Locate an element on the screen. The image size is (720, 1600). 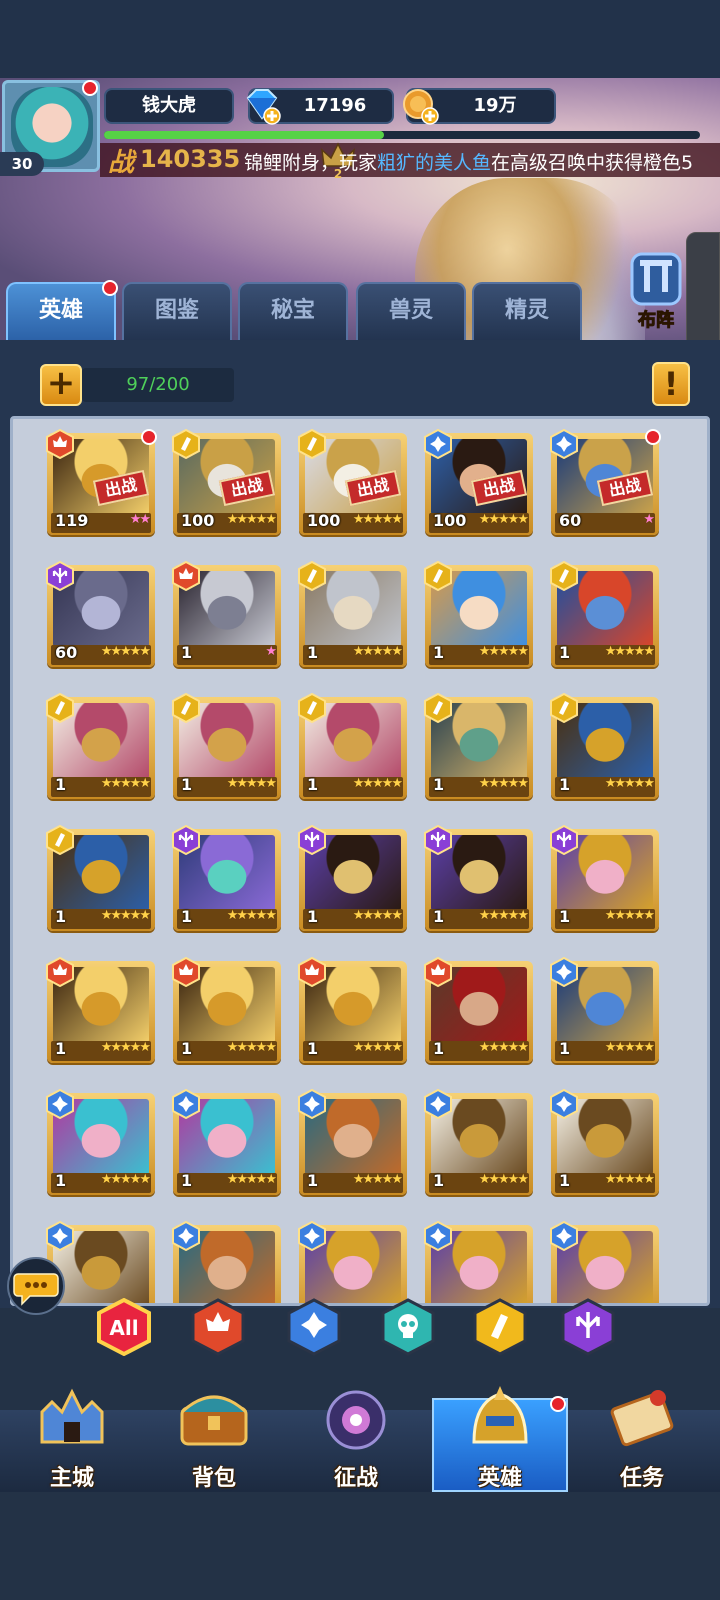
hero-stars: ★ is located at coordinates (649, 519).